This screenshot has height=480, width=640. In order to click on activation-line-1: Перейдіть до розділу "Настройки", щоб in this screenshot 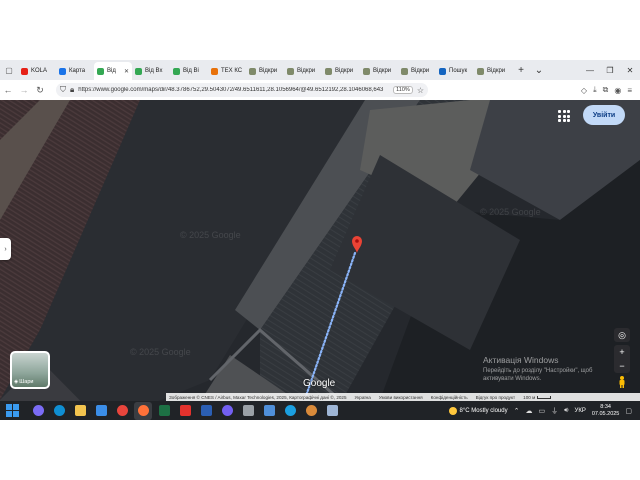, I will do `click(538, 371)`.